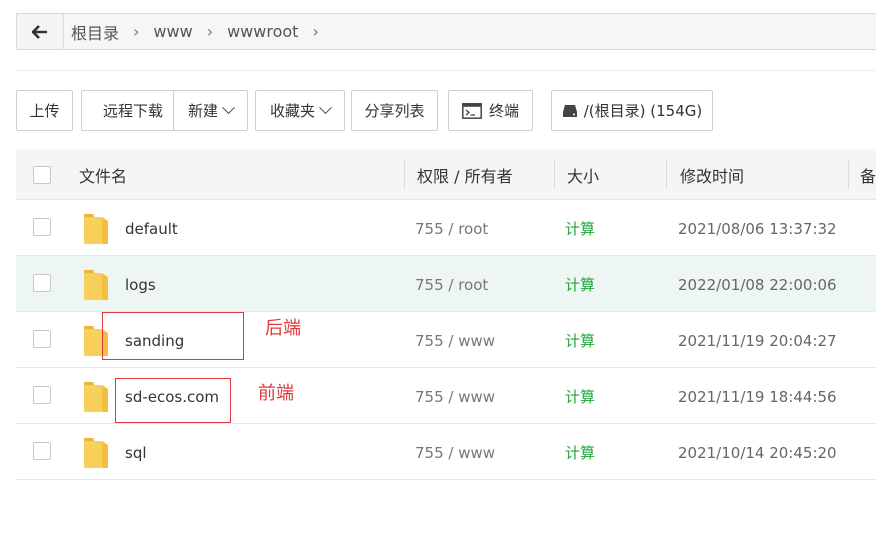  What do you see at coordinates (173, 400) in the screenshot?
I see `annotation-box-frontend` at bounding box center [173, 400].